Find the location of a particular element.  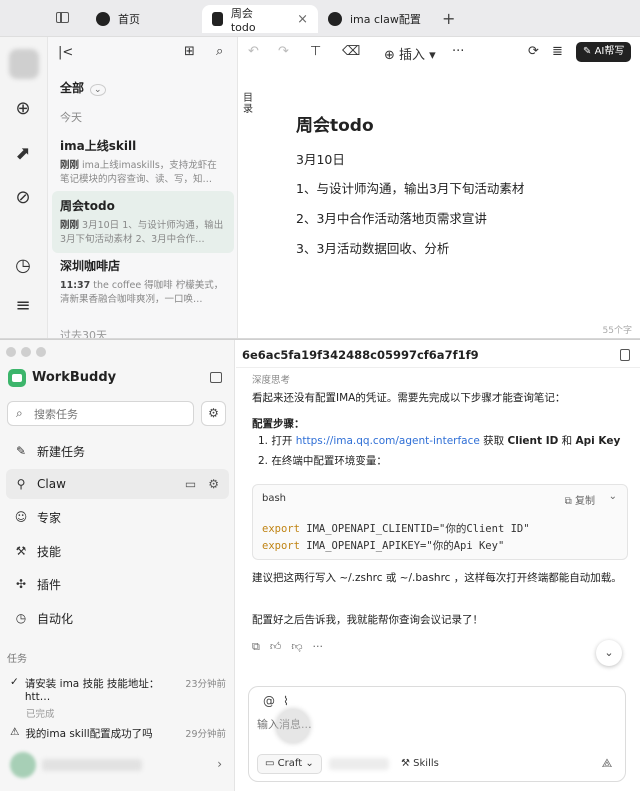

left-rail: ⊕ ⬈ ⊘ ◷ ≡ is located at coordinates (24, 187).